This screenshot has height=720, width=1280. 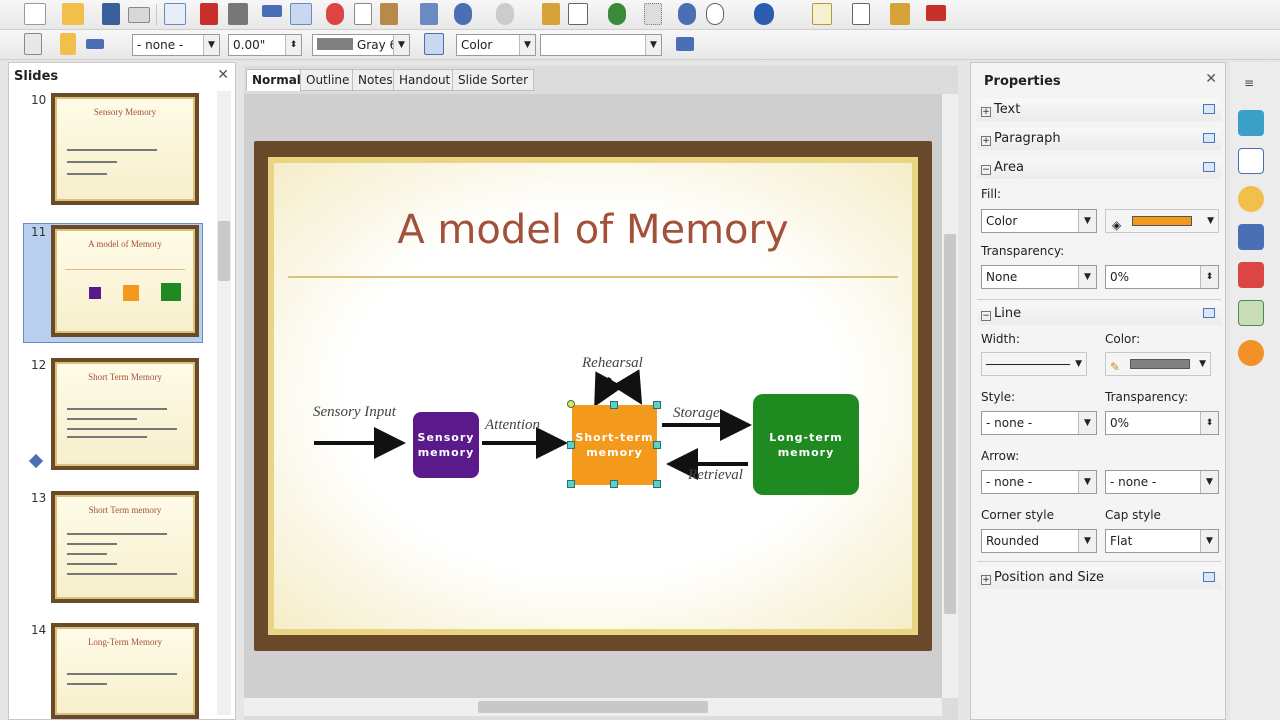 What do you see at coordinates (1099, 110) in the screenshot?
I see `section-text: + Text` at bounding box center [1099, 110].